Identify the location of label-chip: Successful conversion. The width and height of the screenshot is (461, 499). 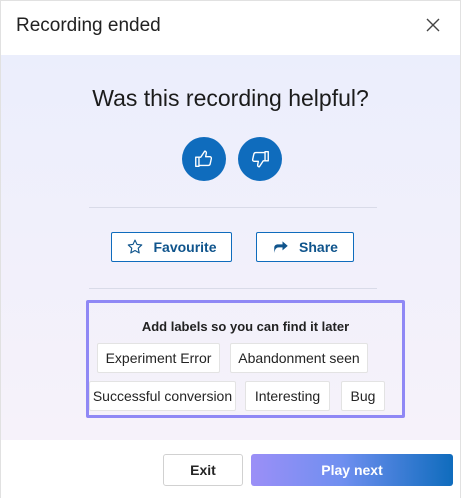
(162, 396).